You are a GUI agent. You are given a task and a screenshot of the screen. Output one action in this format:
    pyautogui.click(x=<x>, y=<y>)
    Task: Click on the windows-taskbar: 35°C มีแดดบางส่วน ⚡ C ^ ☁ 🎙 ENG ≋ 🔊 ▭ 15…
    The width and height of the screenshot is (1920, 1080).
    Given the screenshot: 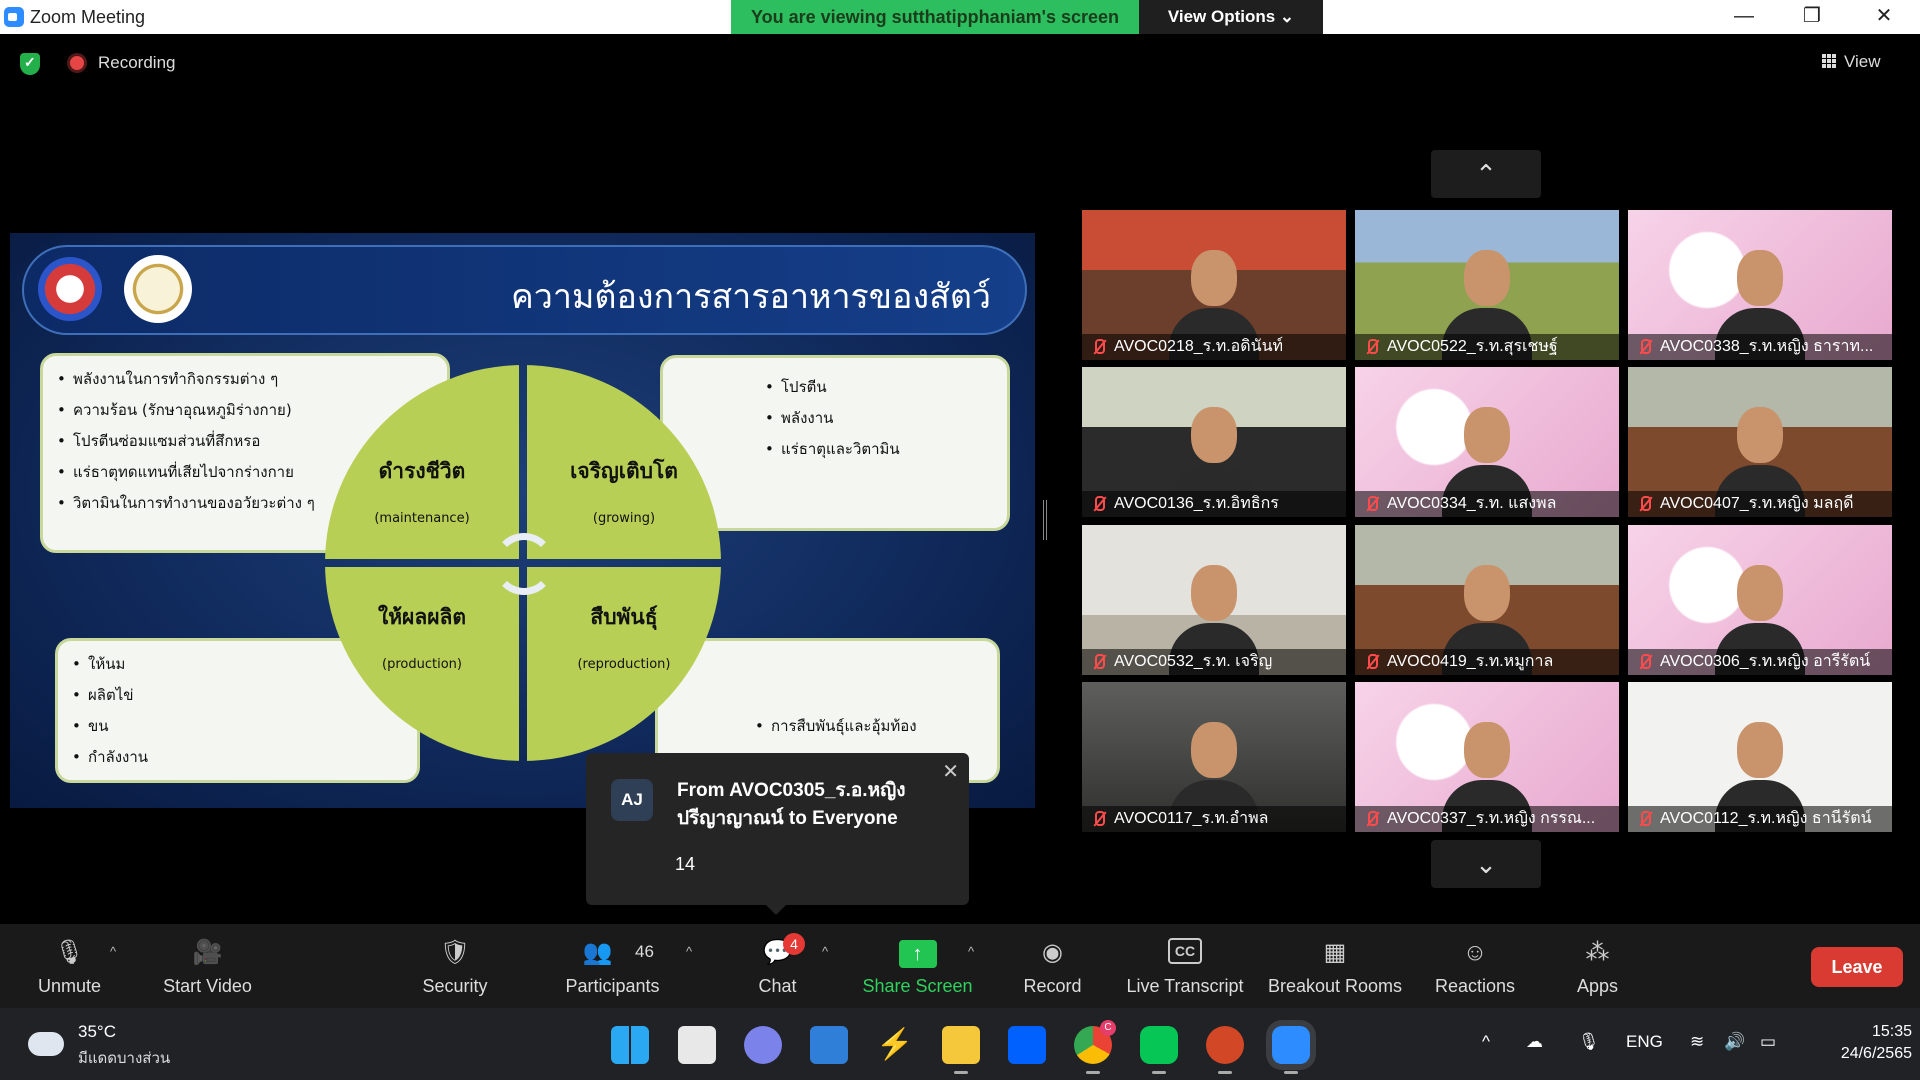 What is the action you would take?
    pyautogui.click(x=960, y=1044)
    